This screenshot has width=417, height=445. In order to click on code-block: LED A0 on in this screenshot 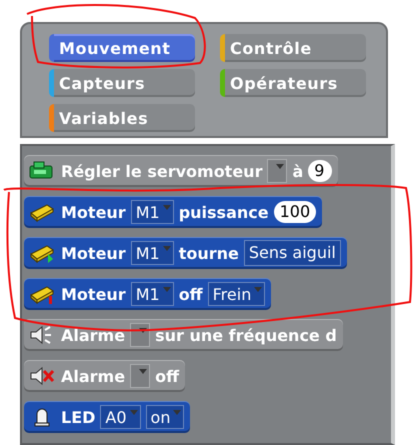, I will do `click(107, 417)`.